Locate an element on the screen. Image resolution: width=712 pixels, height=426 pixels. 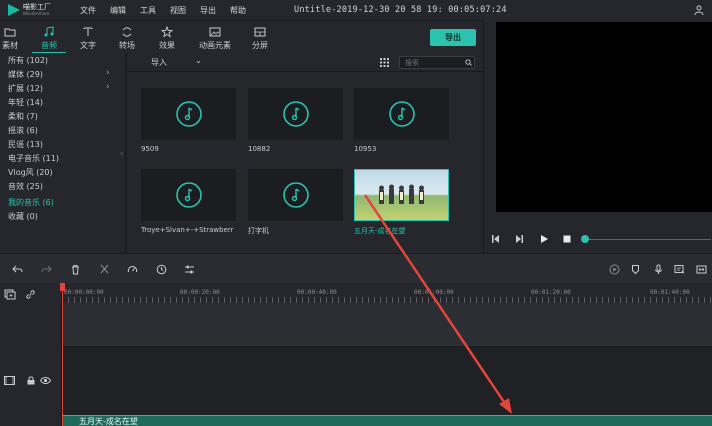
logo-text: 喵影工厂 is located at coordinates (37, 7).